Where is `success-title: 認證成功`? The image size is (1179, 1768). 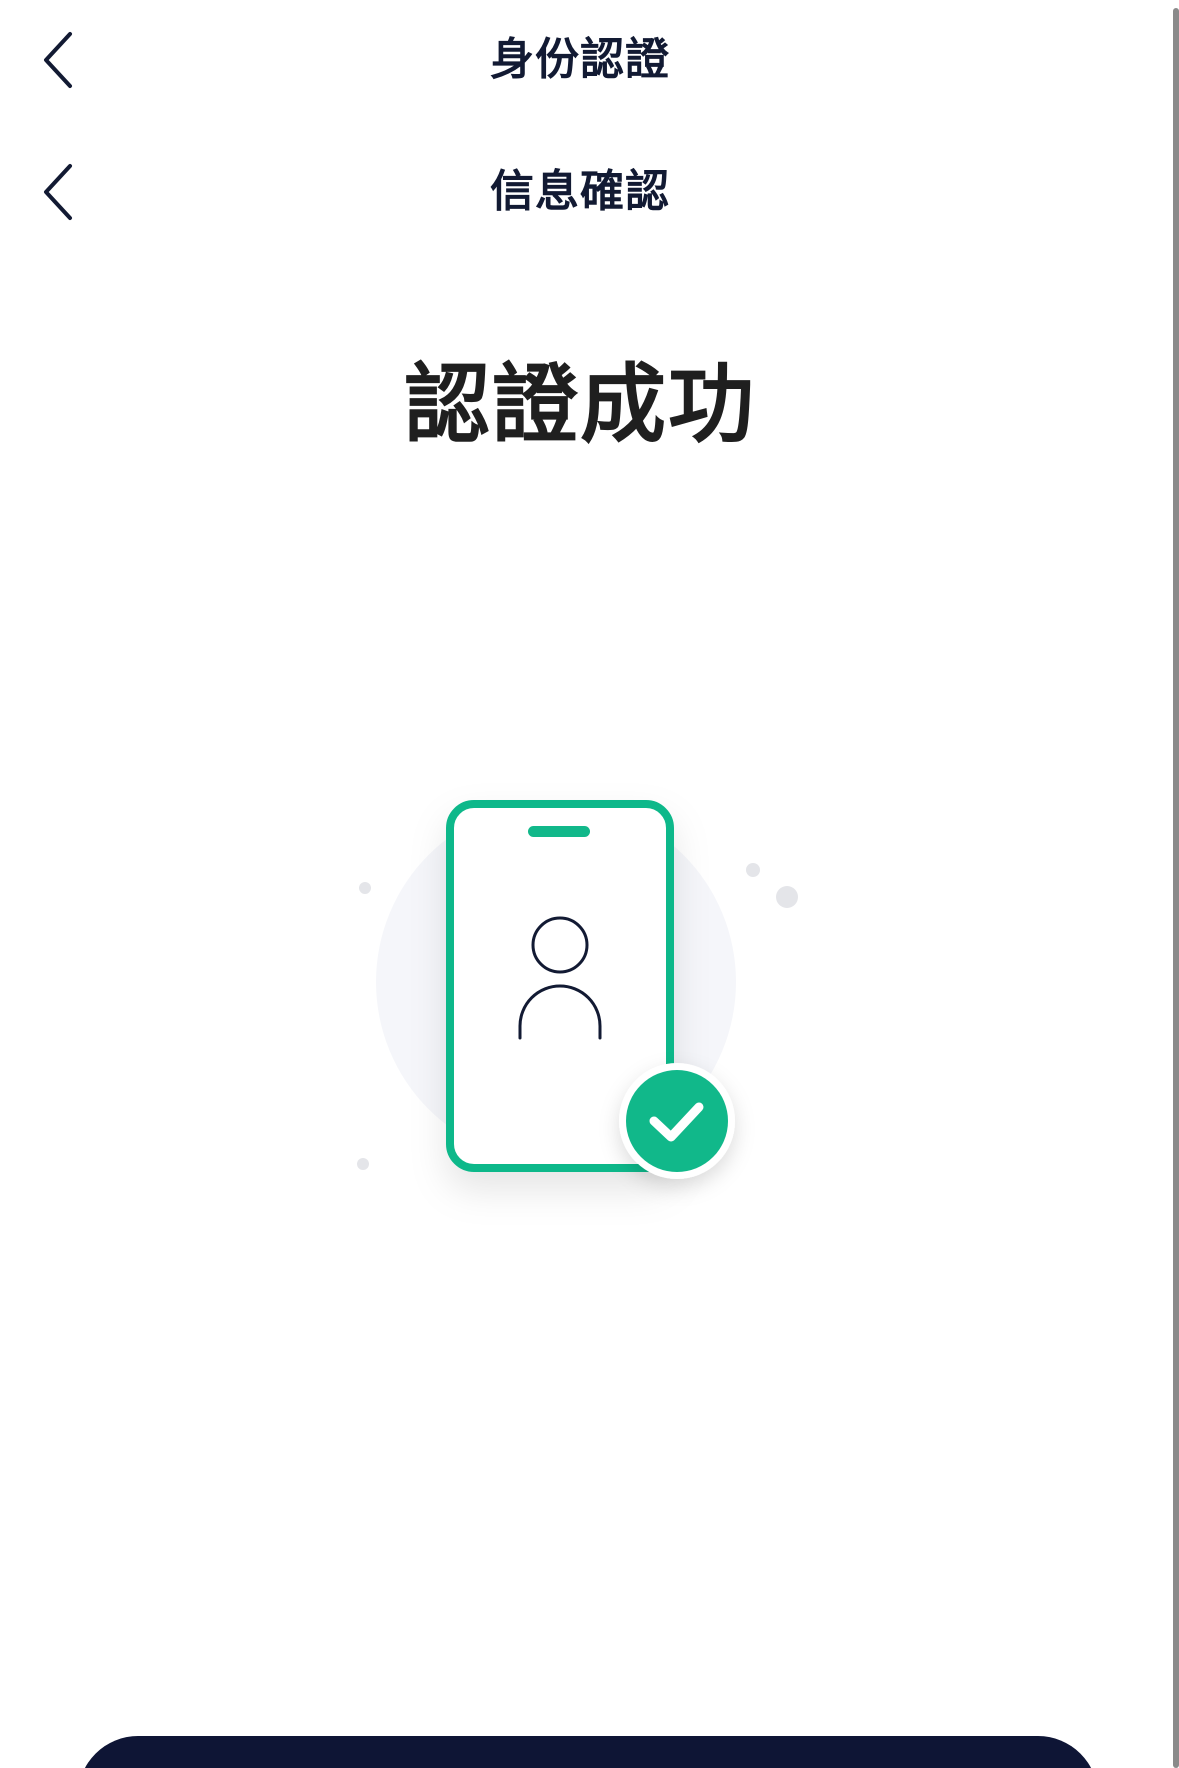
success-title: 認證成功 is located at coordinates (580, 405).